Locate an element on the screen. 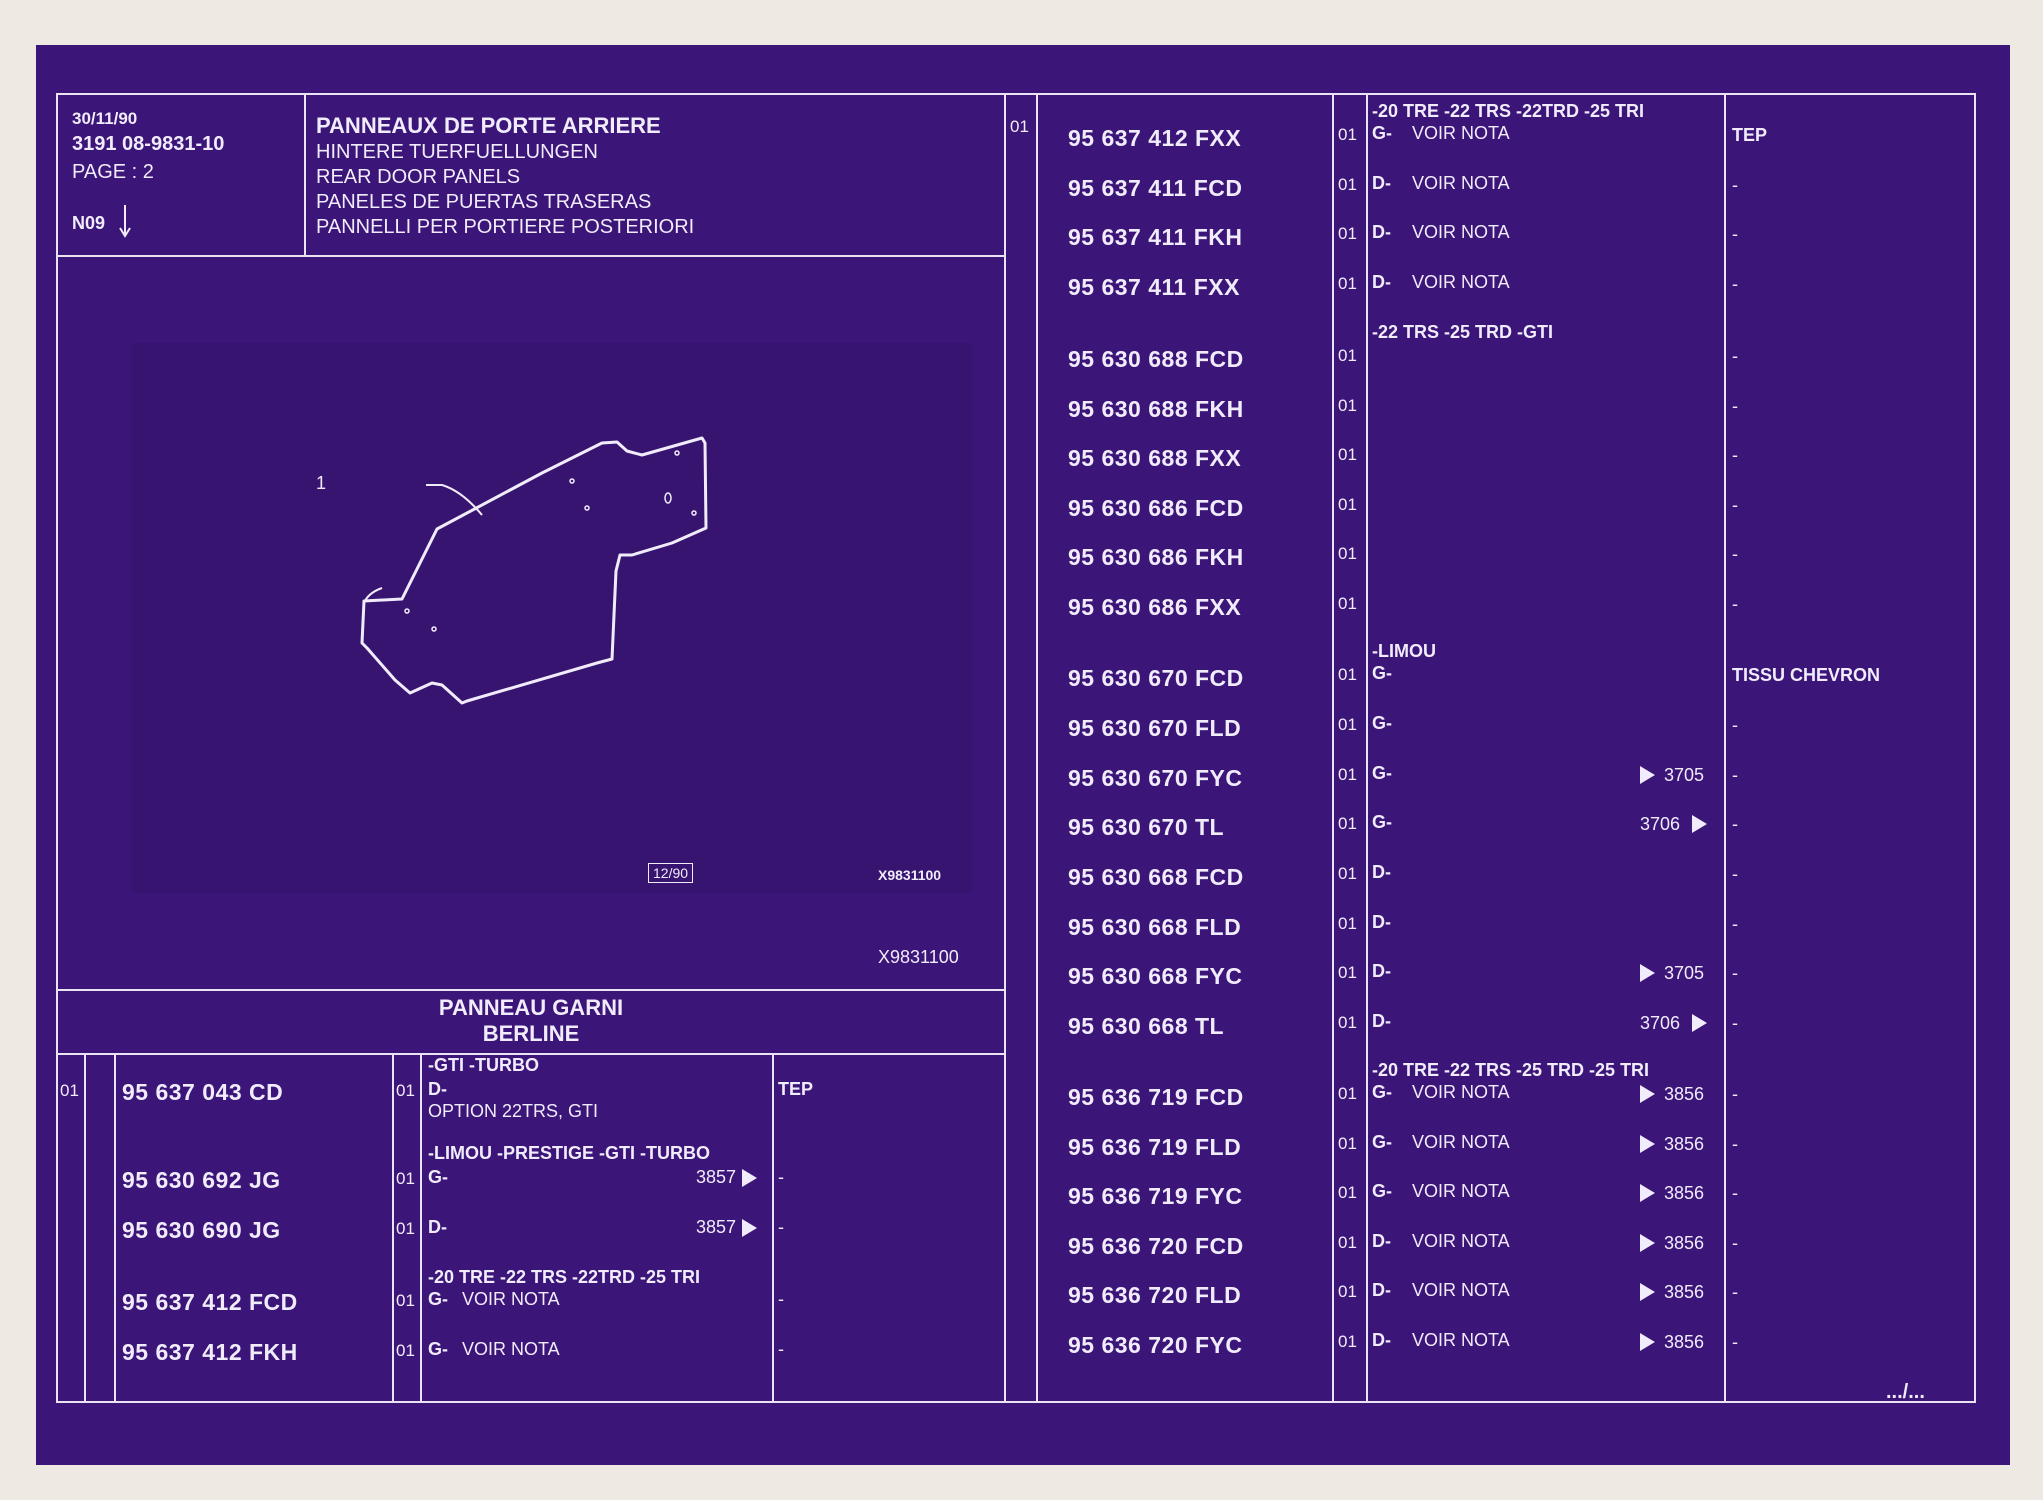 The image size is (2043, 1500). part-number: 95 630 670 FCD is located at coordinates (1156, 678).